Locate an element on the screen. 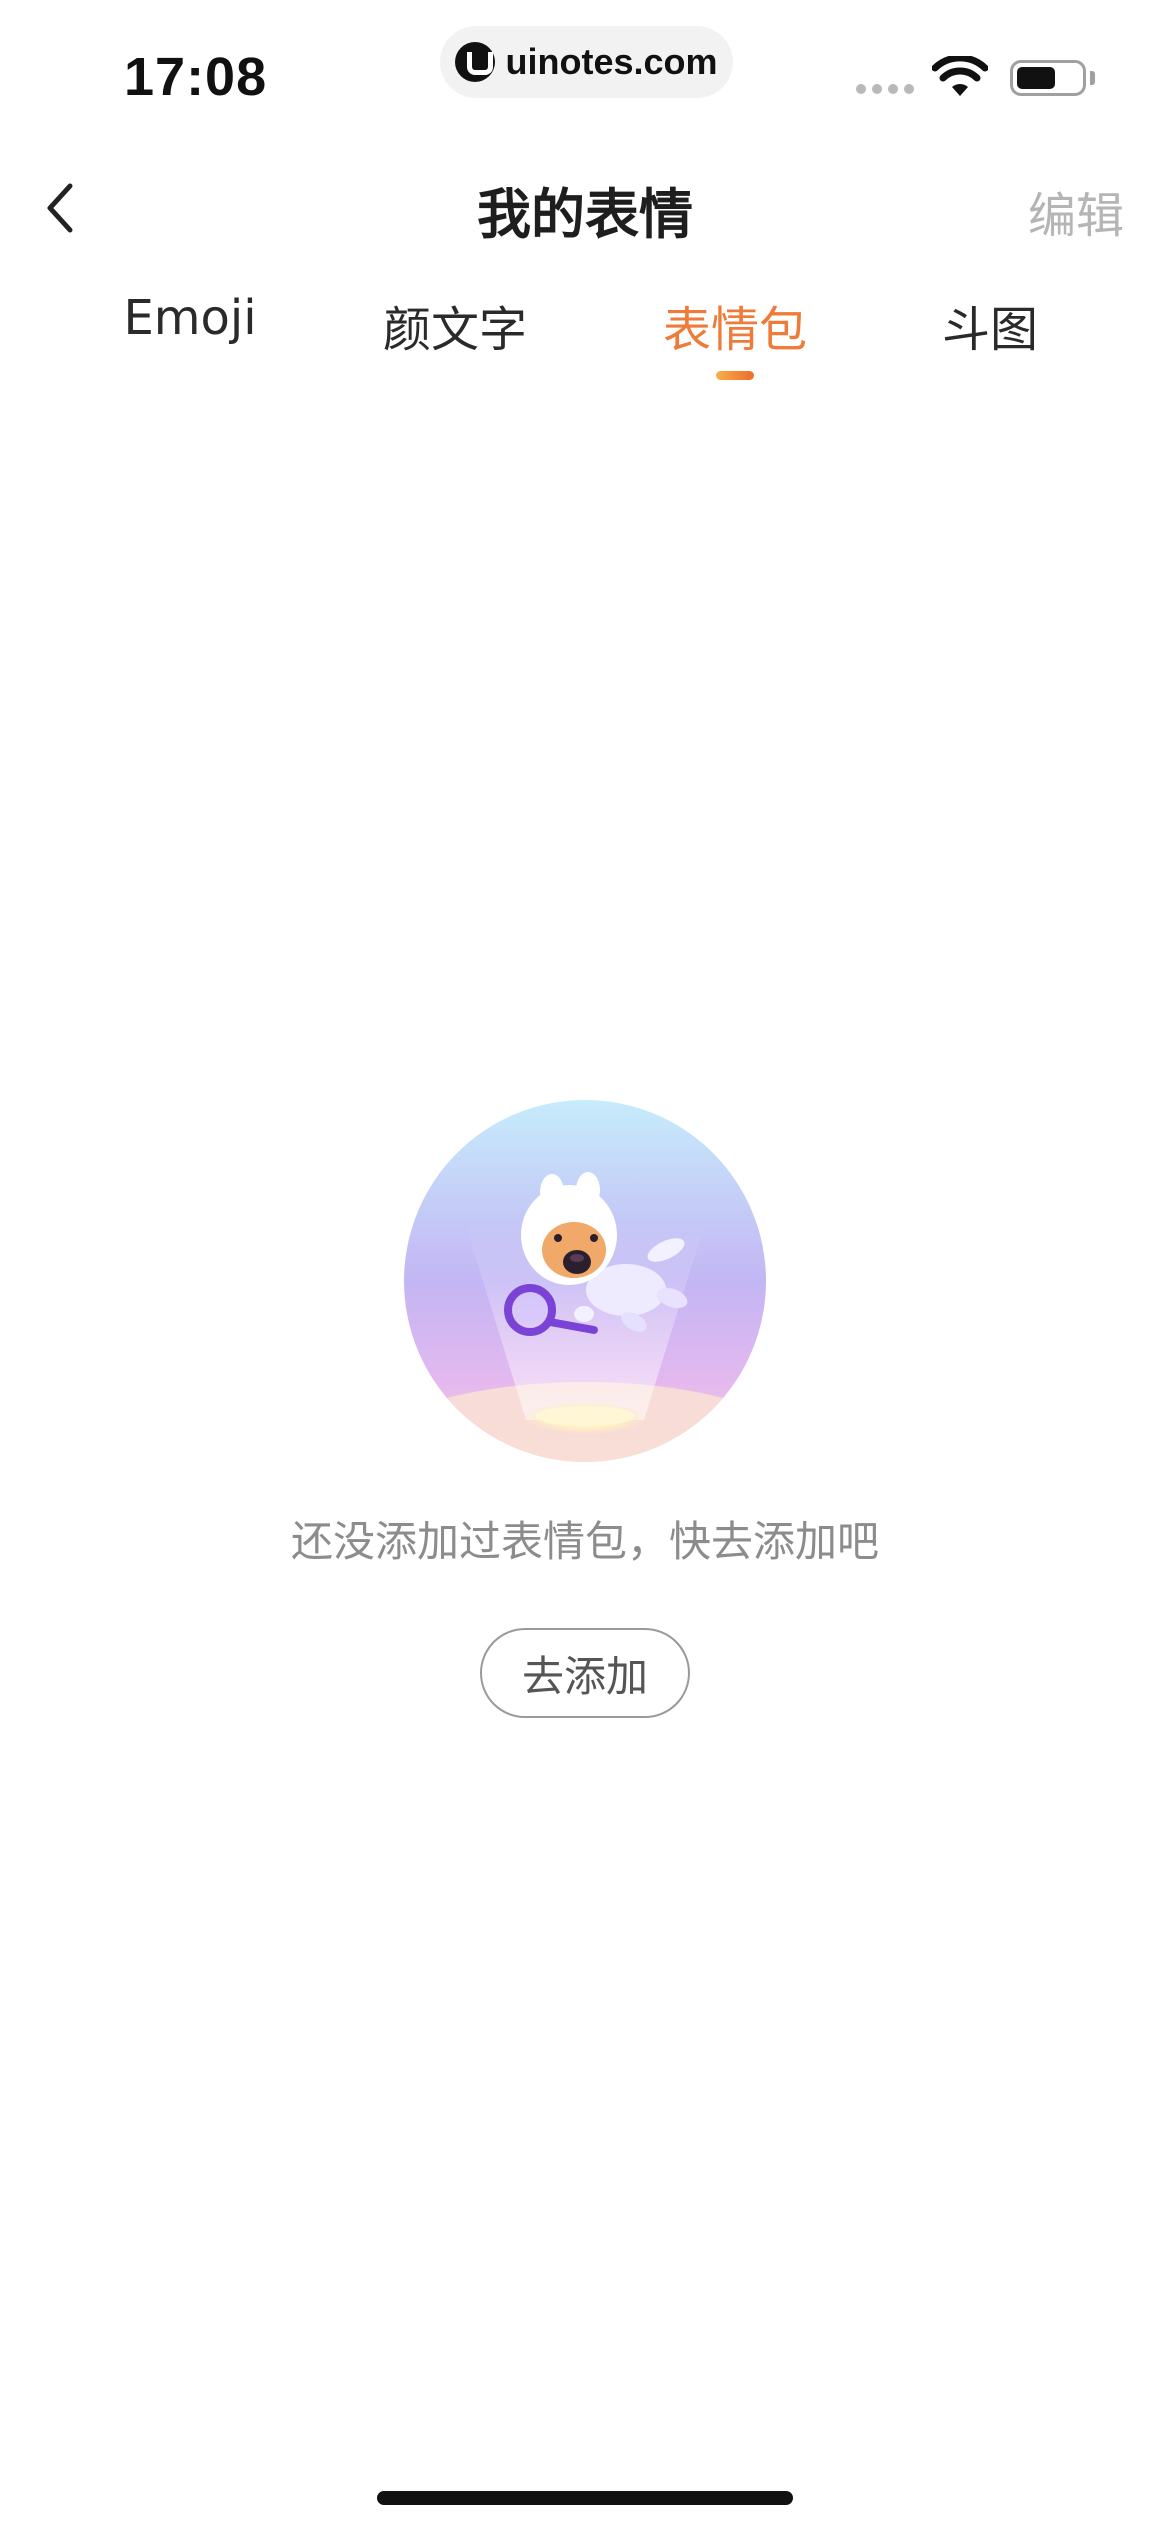 This screenshot has height=2532, width=1170. tab-meme-battle: 斗图 is located at coordinates (990, 325).